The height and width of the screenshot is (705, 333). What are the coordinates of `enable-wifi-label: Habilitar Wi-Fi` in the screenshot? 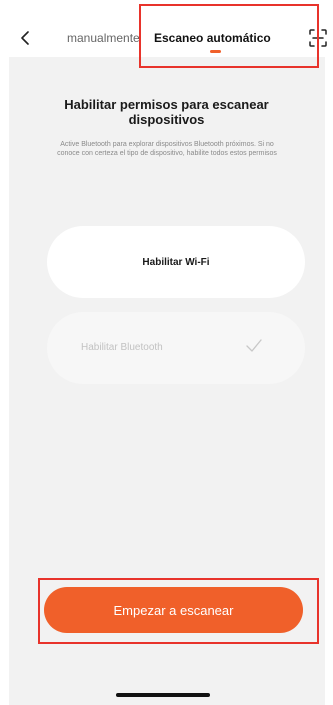 It's located at (176, 262).